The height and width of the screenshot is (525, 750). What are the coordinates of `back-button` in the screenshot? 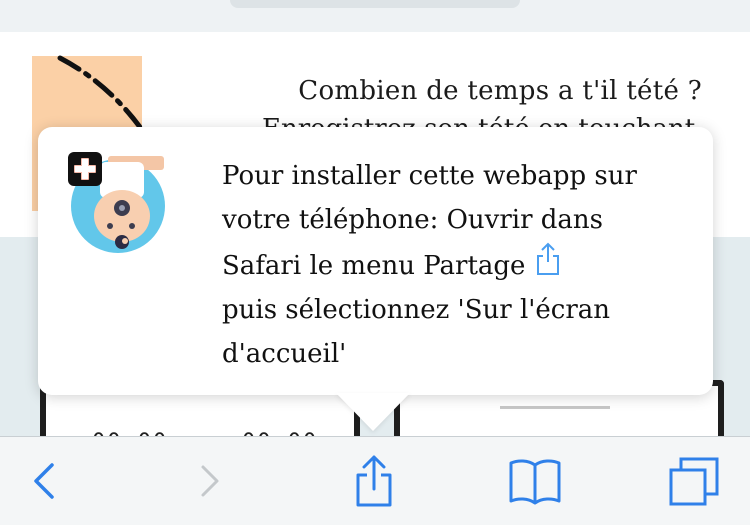 It's located at (44, 481).